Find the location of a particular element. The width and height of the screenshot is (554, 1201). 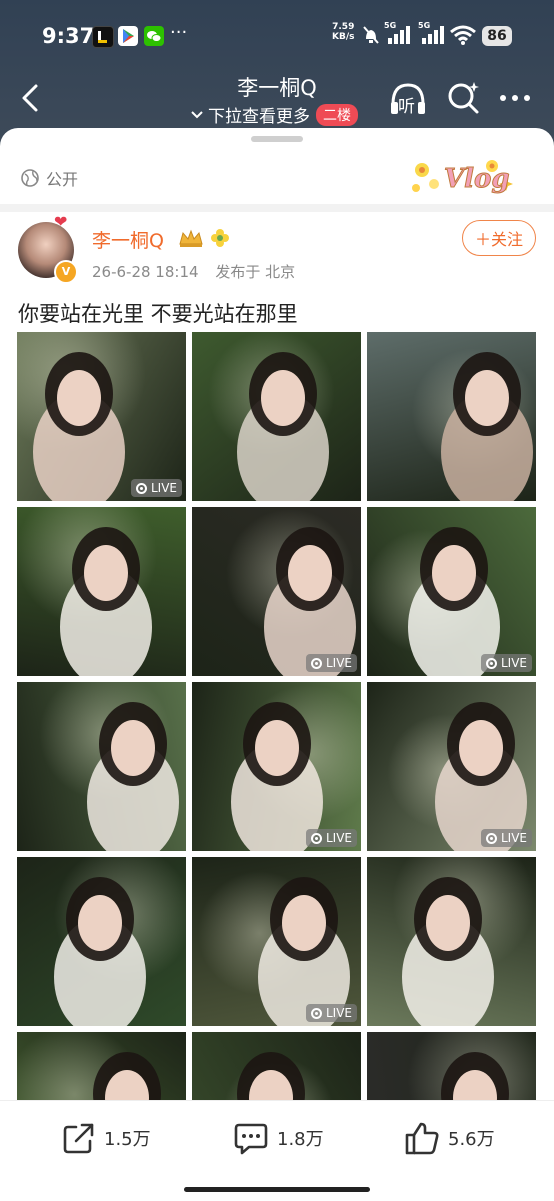

listen-button: 听 is located at coordinates (408, 102).